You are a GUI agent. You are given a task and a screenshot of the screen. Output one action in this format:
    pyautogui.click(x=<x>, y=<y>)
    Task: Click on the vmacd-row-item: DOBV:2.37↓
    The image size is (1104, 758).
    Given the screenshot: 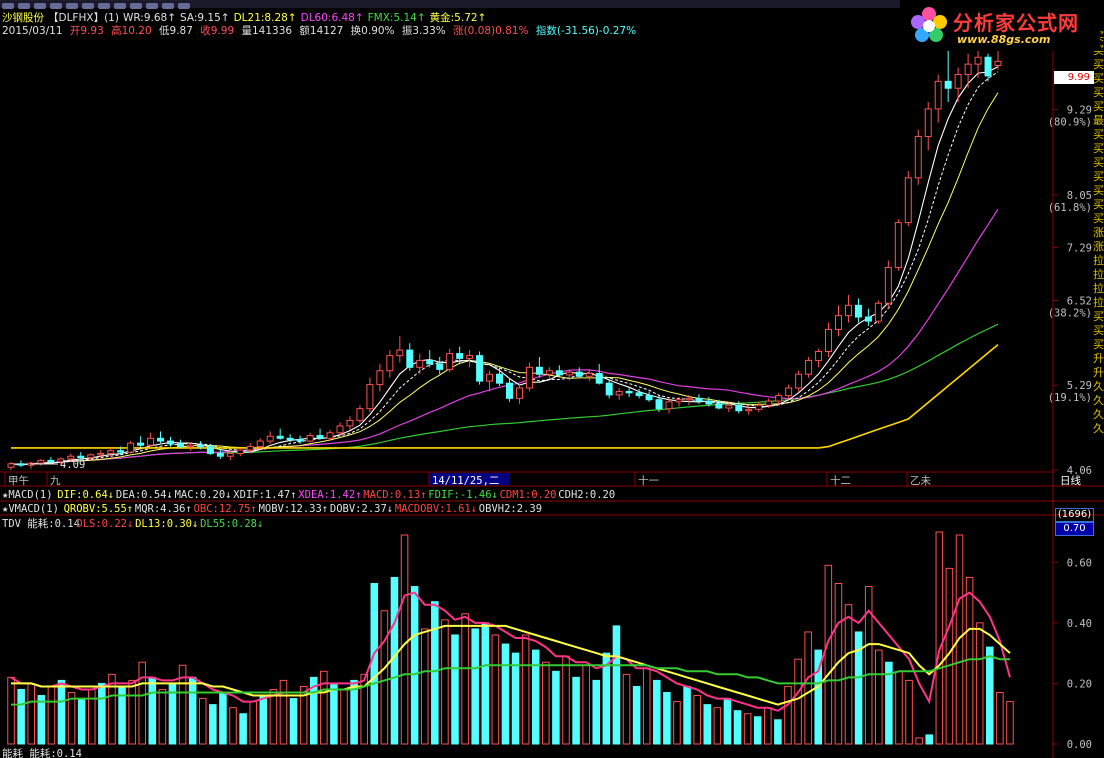 What is the action you would take?
    pyautogui.click(x=361, y=509)
    